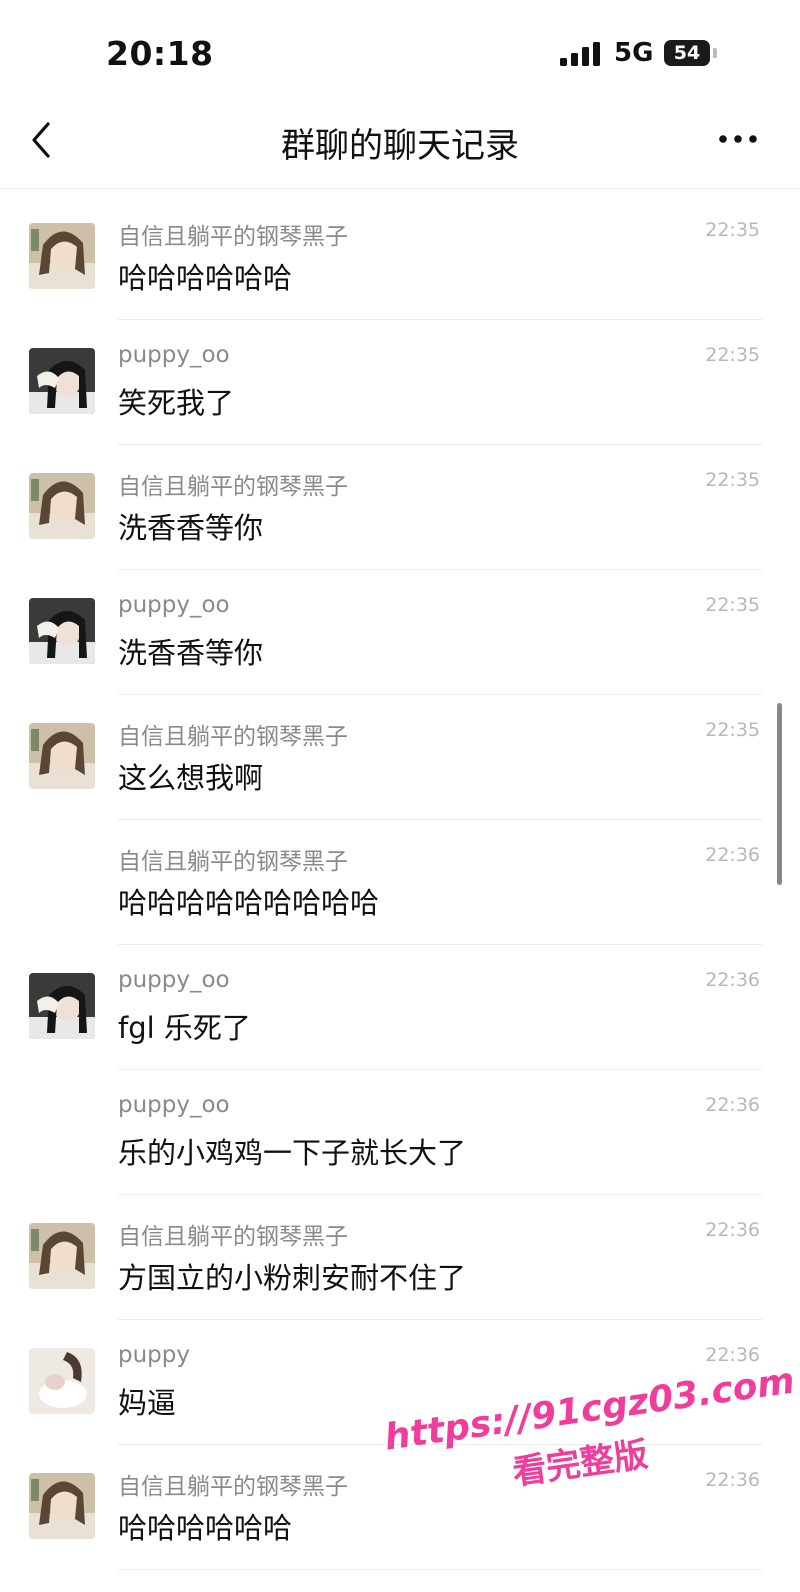 This screenshot has height=1592, width=800. I want to click on message-text: 笑死我了, so click(176, 403).